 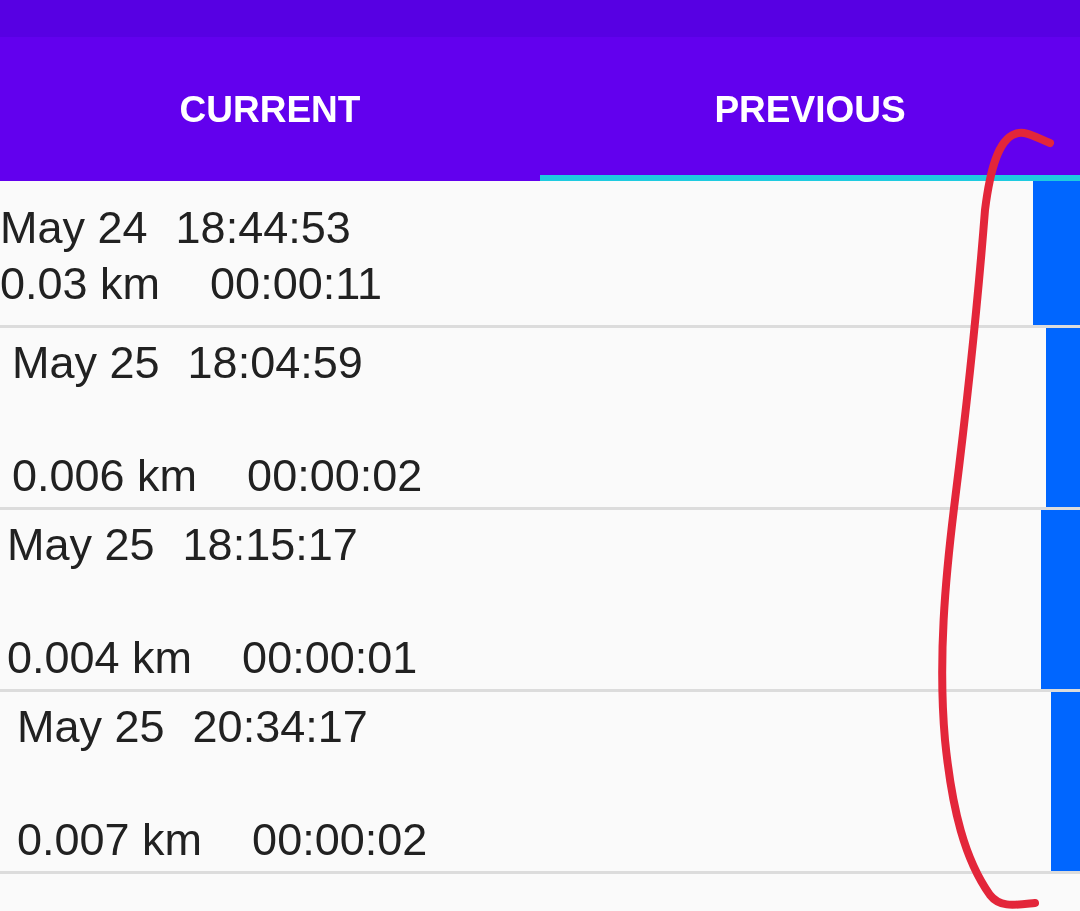 I want to click on trip-time: 20:34:17, so click(x=280, y=727).